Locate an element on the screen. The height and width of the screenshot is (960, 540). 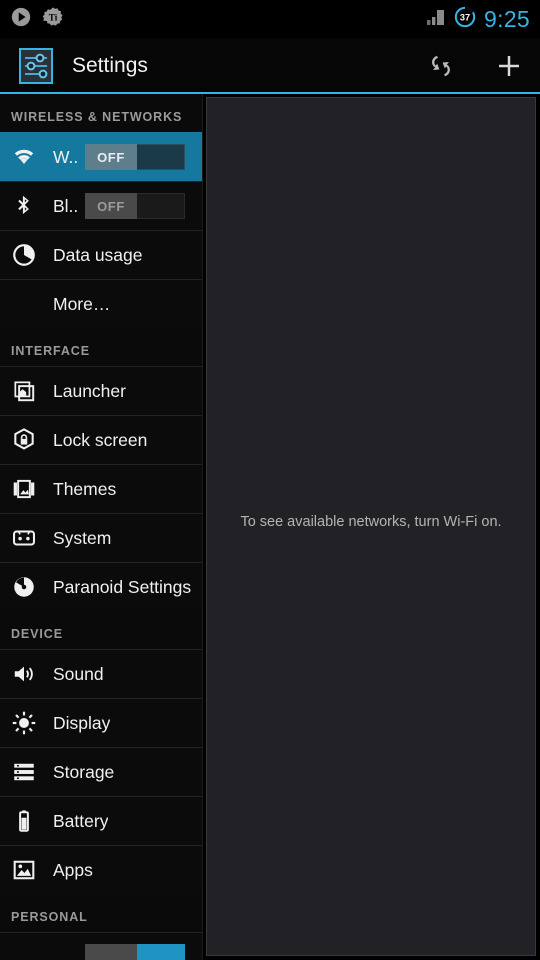
sidebar-item-label: Storage is located at coordinates (84, 771).